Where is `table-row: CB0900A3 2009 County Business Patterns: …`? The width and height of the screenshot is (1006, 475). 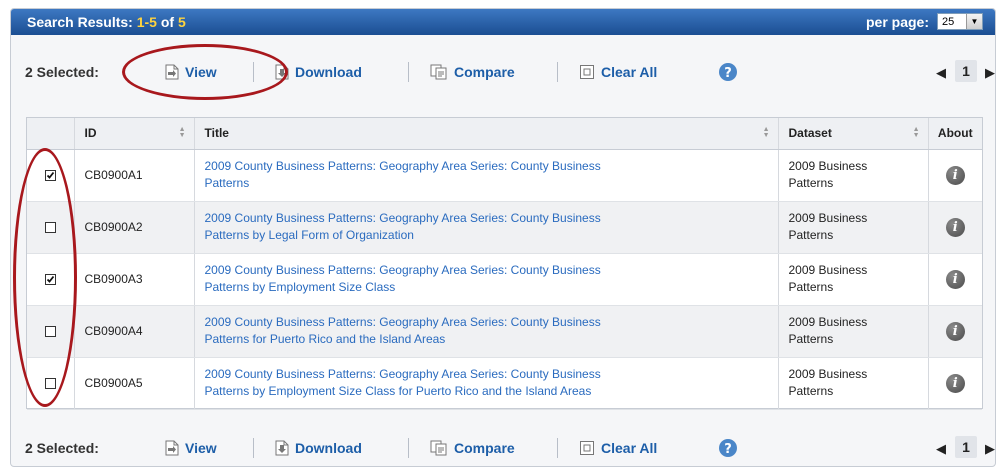 table-row: CB0900A3 2009 County Business Patterns: … is located at coordinates (504, 279).